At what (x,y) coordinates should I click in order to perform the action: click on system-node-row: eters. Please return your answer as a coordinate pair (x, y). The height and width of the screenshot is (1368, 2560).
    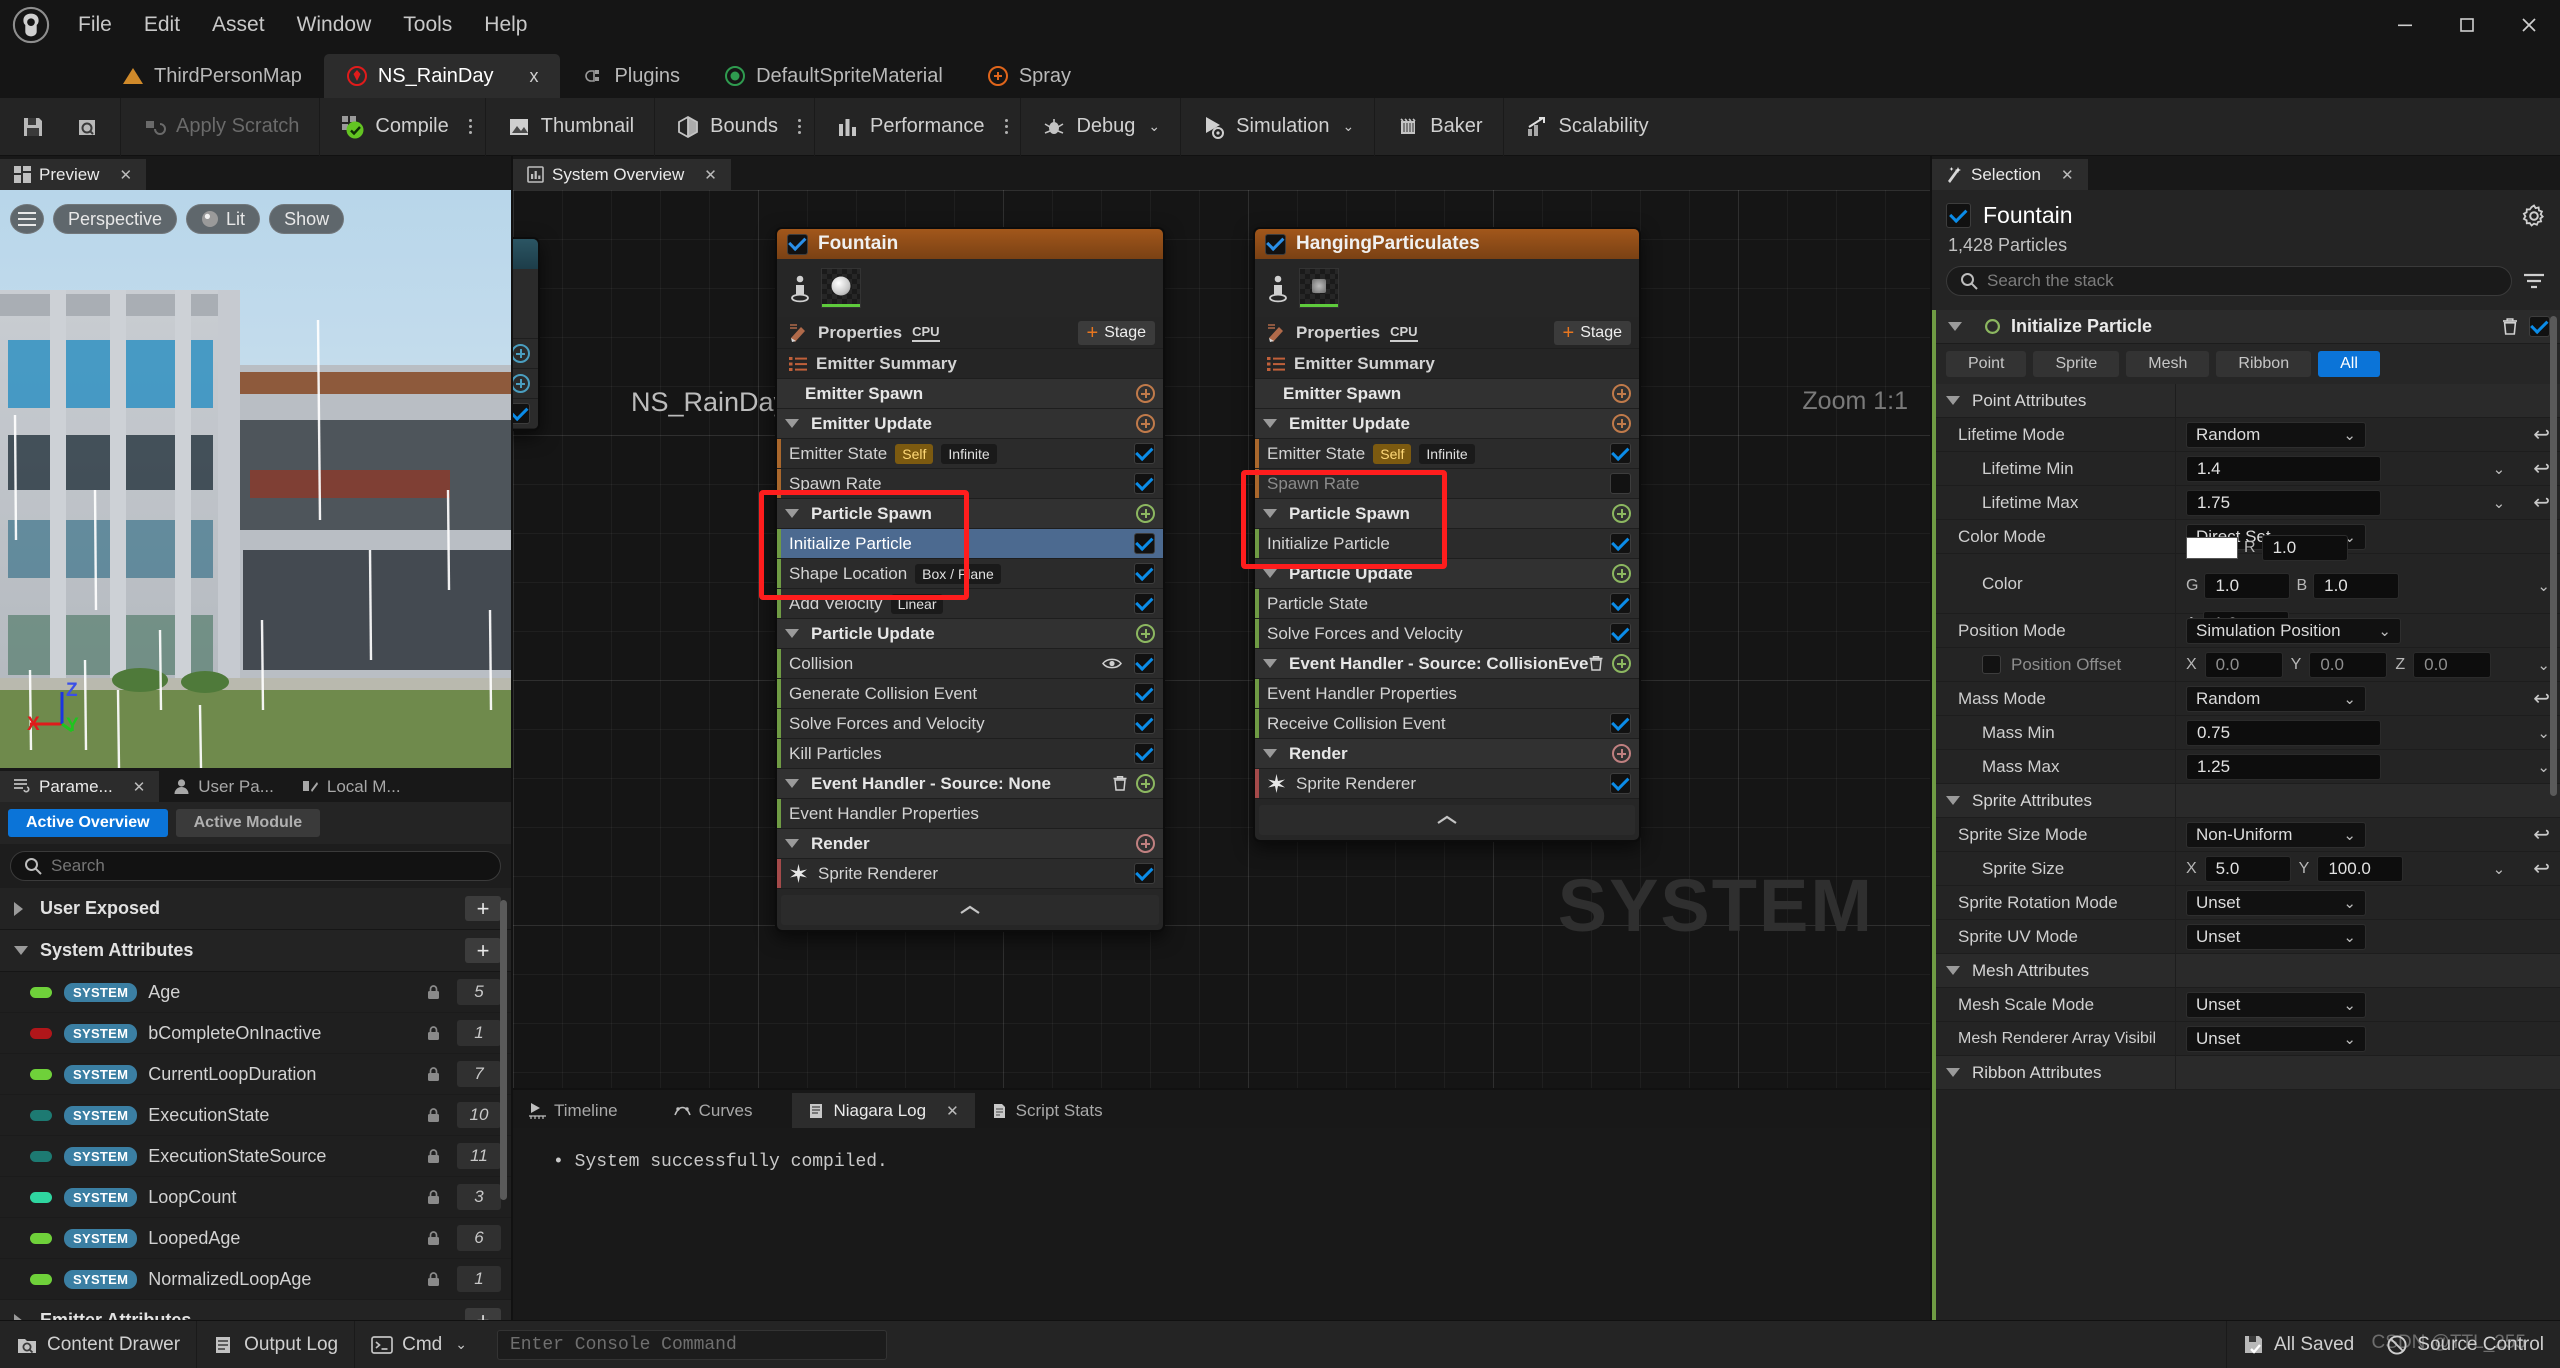
    Looking at the image, I should click on (525, 324).